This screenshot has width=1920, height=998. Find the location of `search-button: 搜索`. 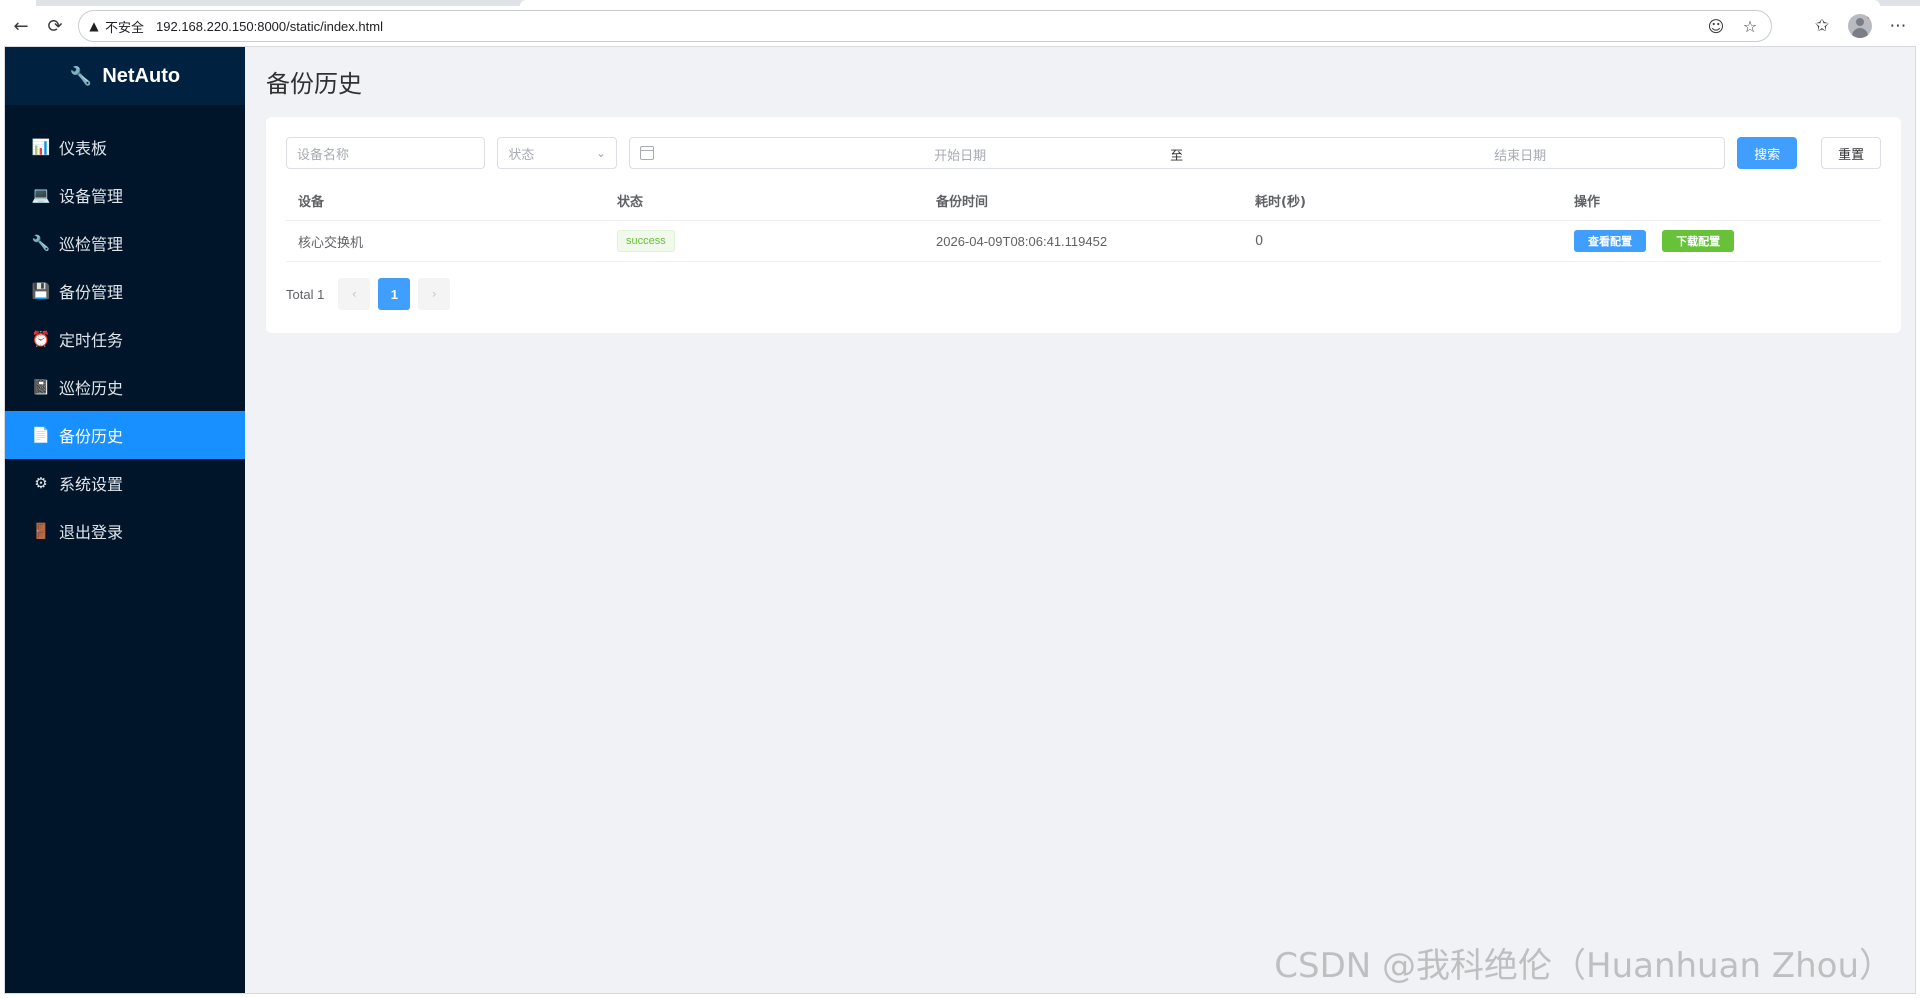

search-button: 搜索 is located at coordinates (1767, 153).